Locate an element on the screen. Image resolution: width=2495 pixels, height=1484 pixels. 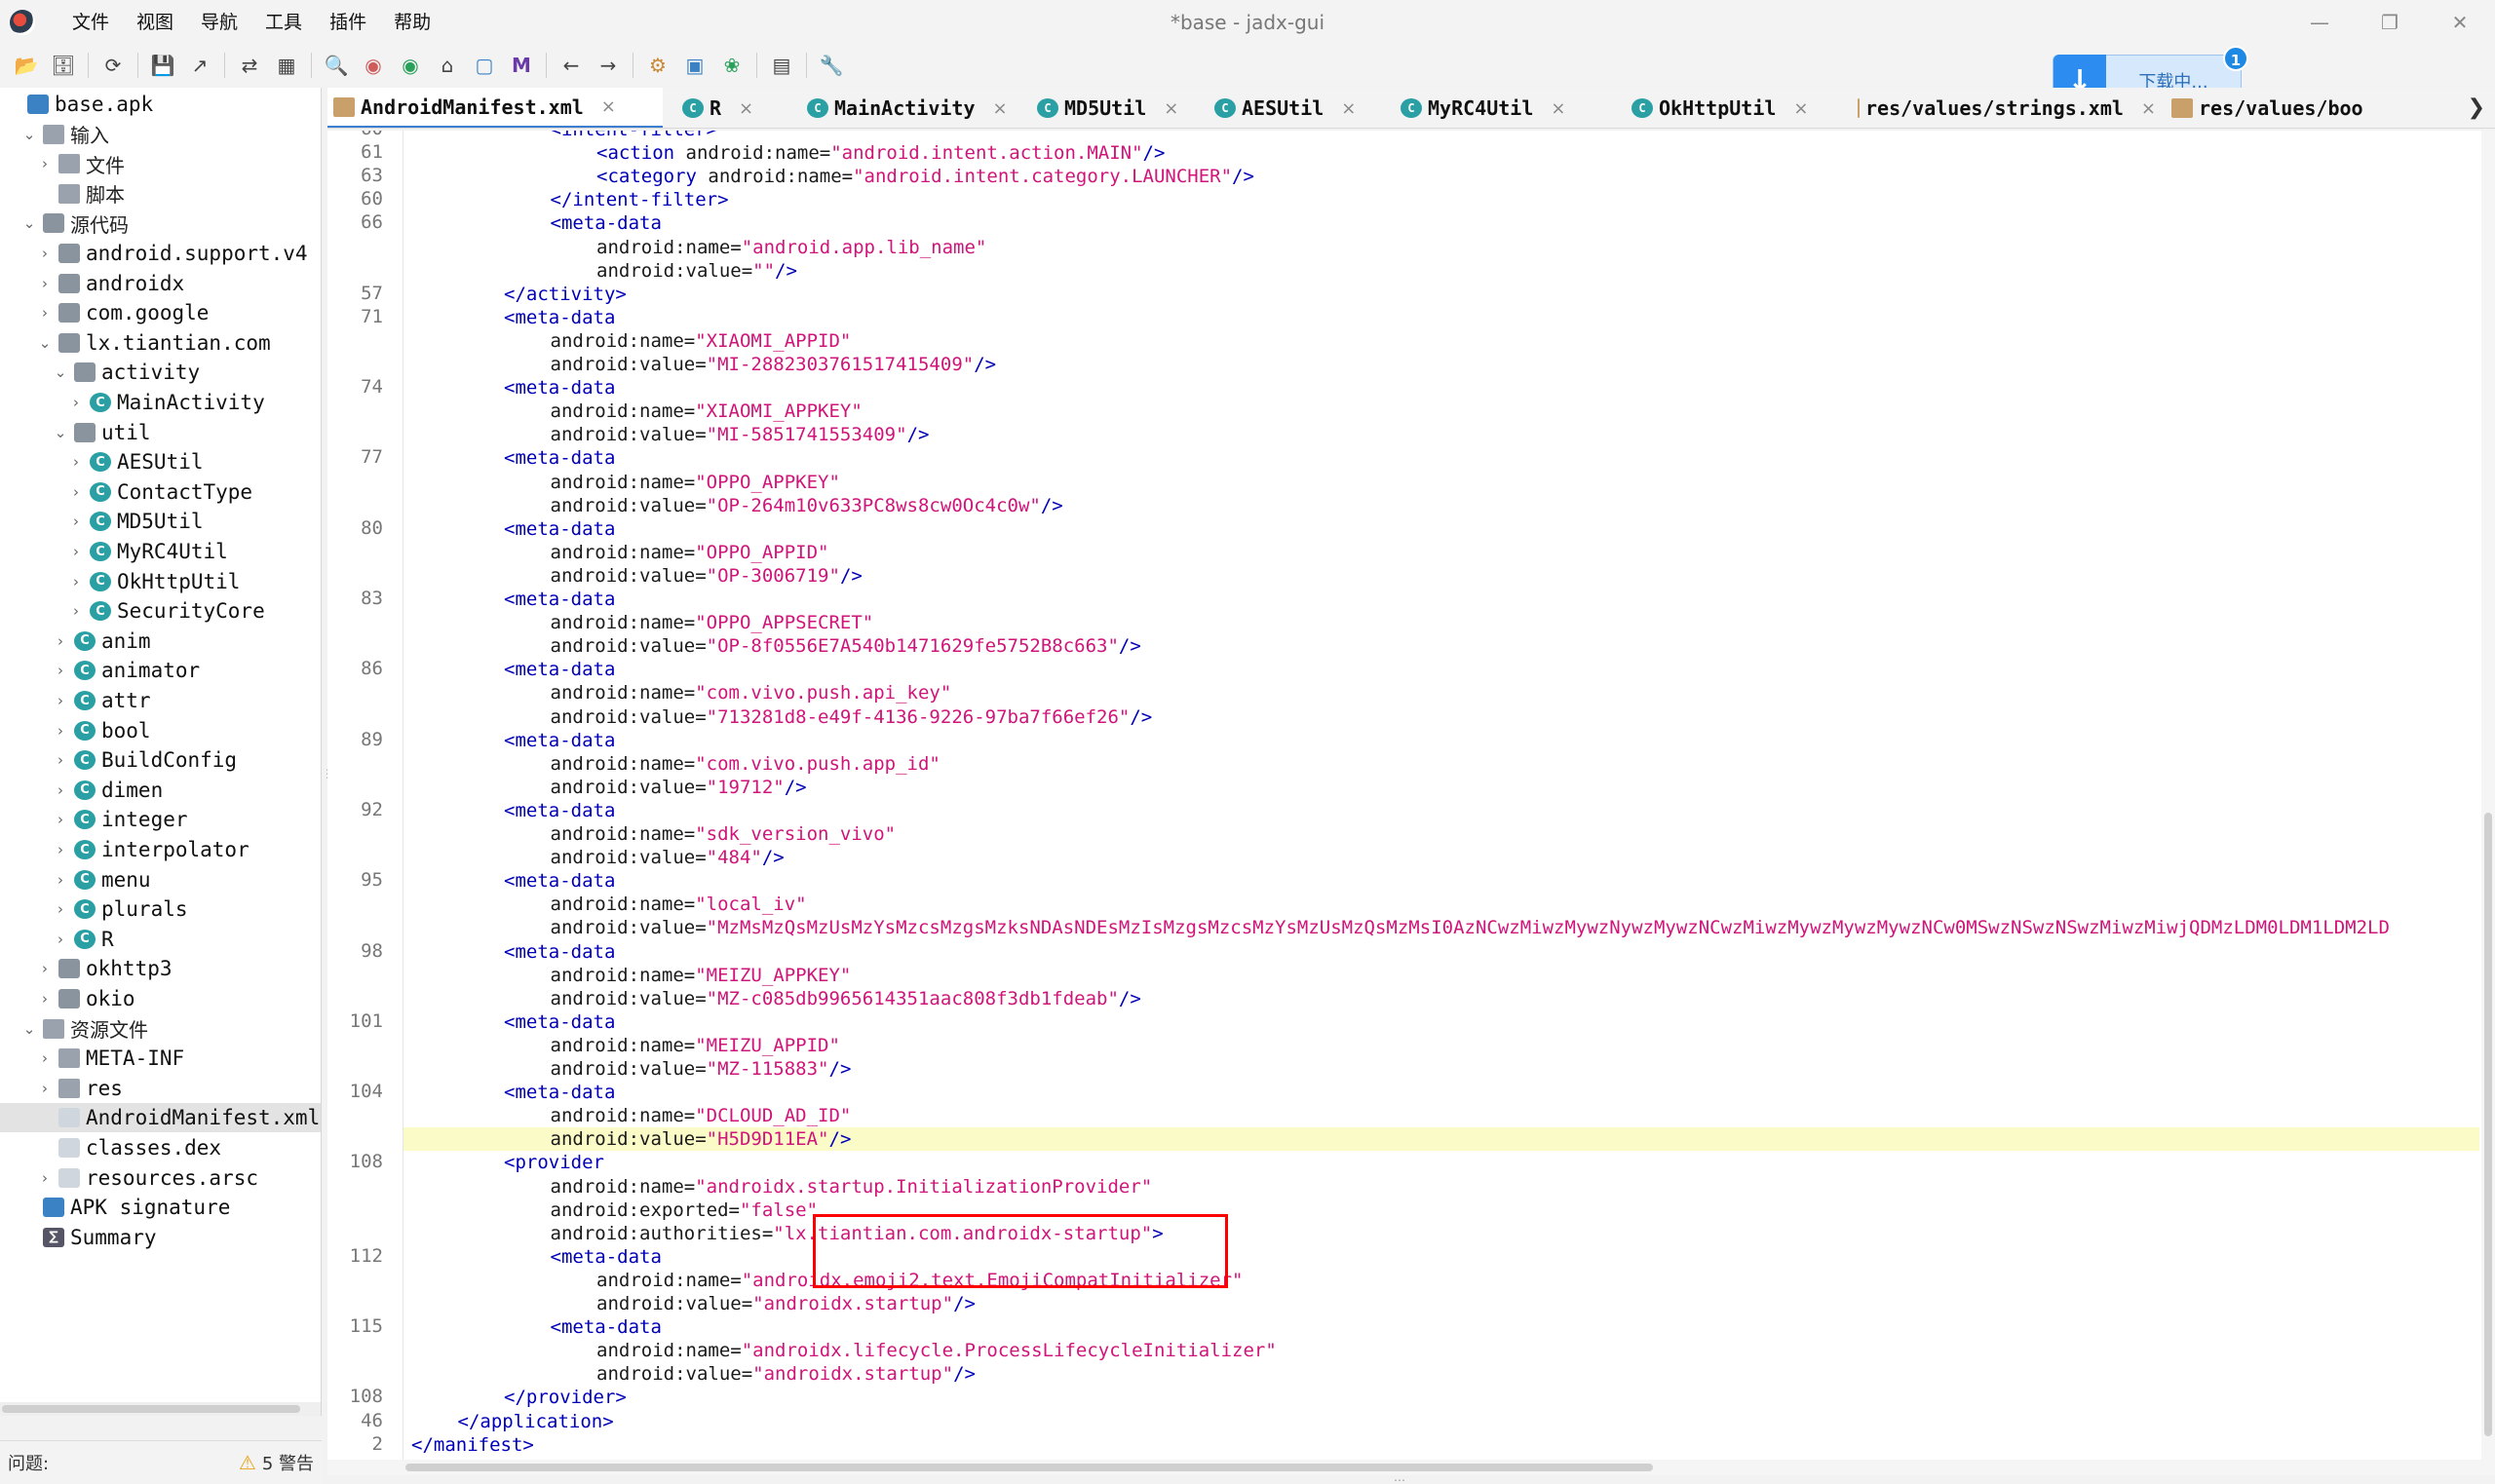
tree-item: classes.dex is located at coordinates (160, 1147).